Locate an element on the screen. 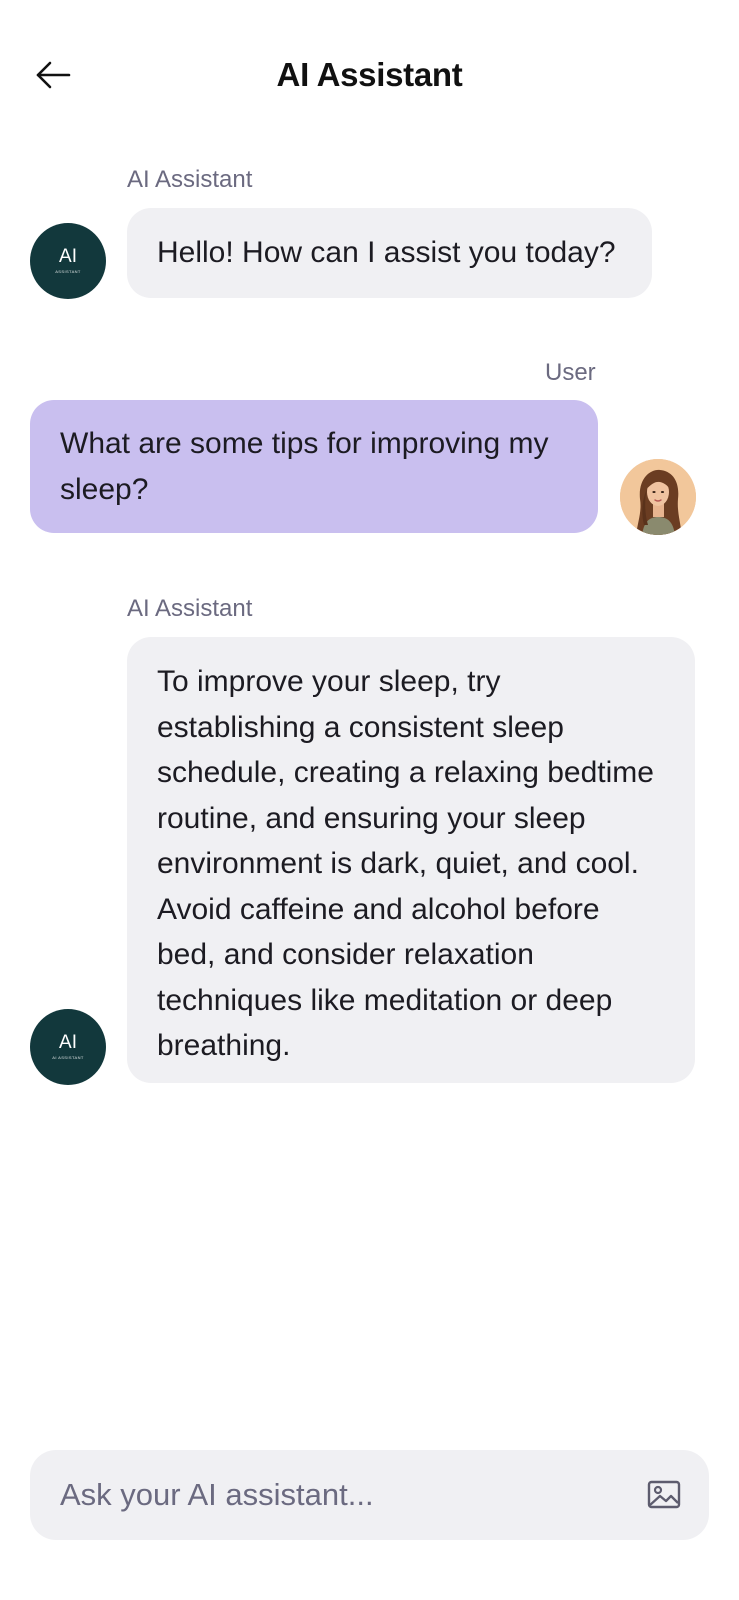 The image size is (739, 1600). user-portrait-icon is located at coordinates (658, 497).